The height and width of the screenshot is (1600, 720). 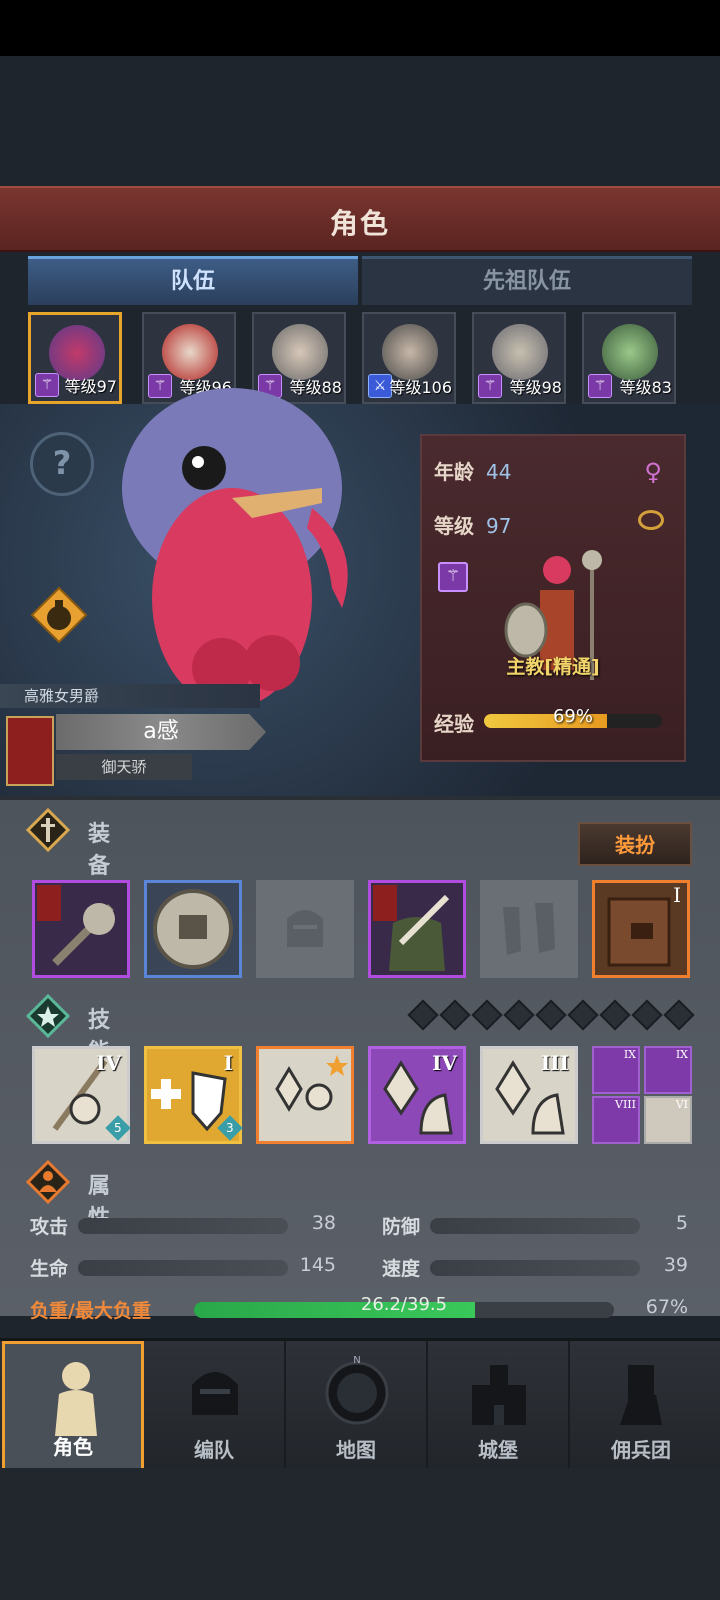 What do you see at coordinates (357, 1390) in the screenshot?
I see `compass-icon: N` at bounding box center [357, 1390].